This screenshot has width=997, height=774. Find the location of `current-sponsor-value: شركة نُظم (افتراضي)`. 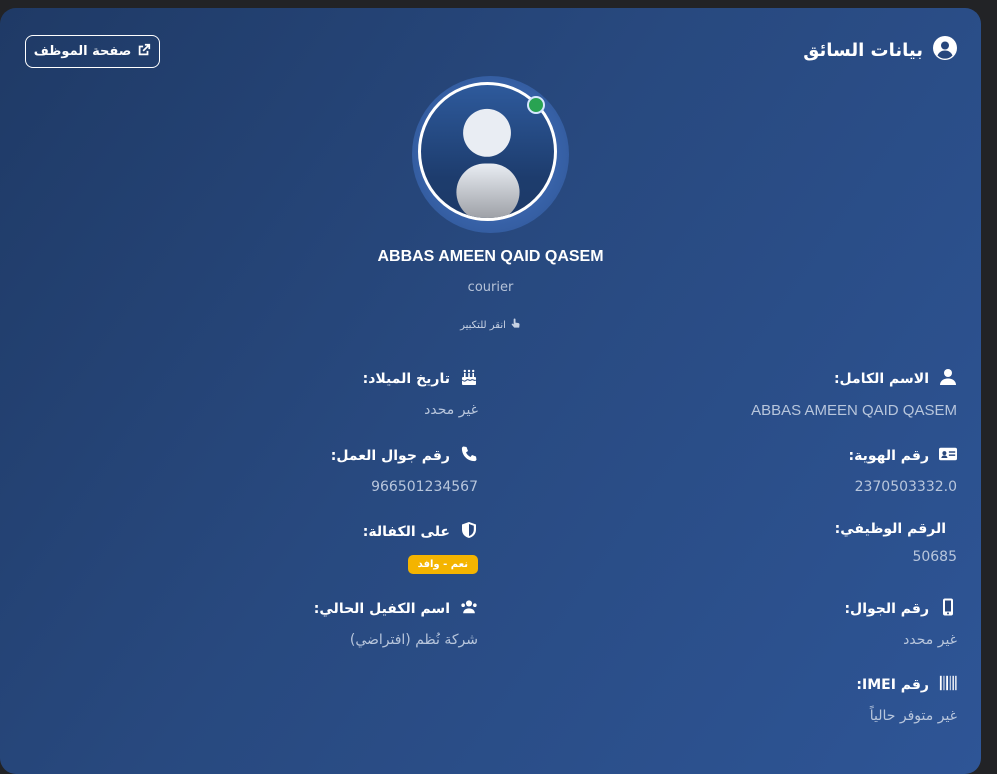

current-sponsor-value: شركة نُظم (افتراضي) is located at coordinates (413, 640).